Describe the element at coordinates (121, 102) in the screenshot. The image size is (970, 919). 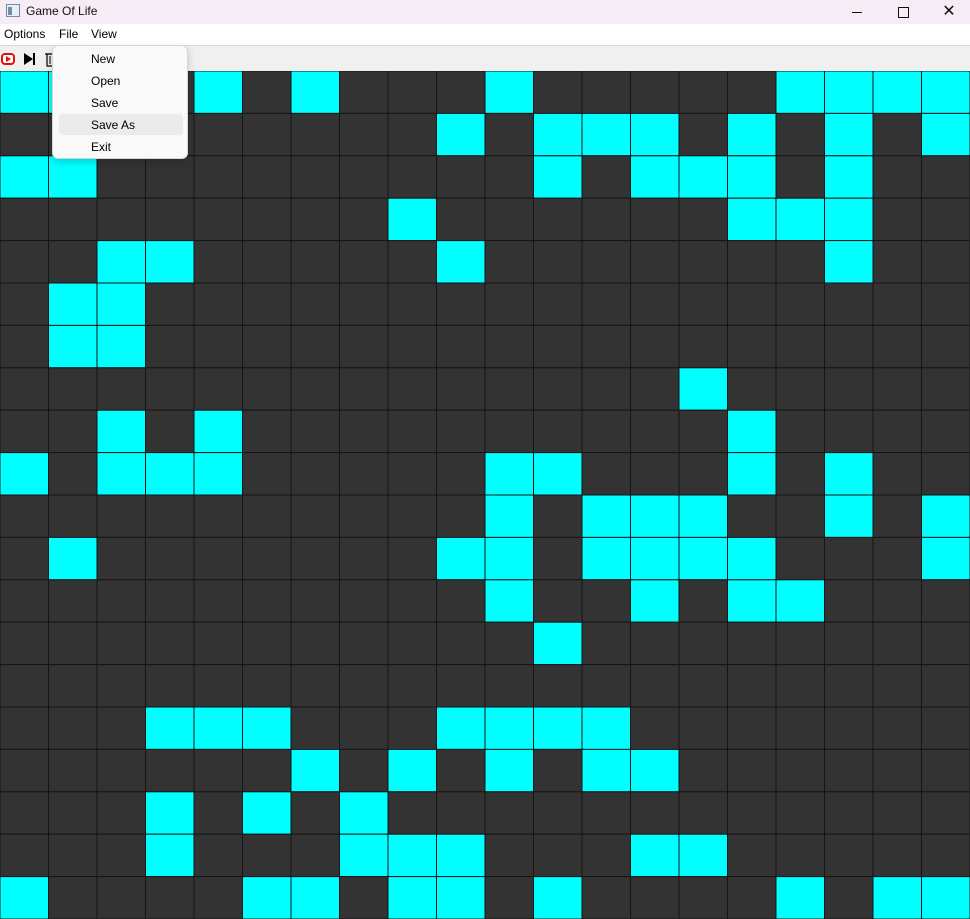
I see `menu-item-save: Save` at that location.